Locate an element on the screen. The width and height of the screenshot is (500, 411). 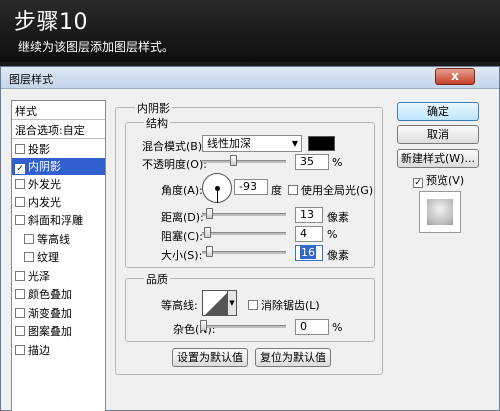
checkbox-texture is located at coordinates (29, 257).